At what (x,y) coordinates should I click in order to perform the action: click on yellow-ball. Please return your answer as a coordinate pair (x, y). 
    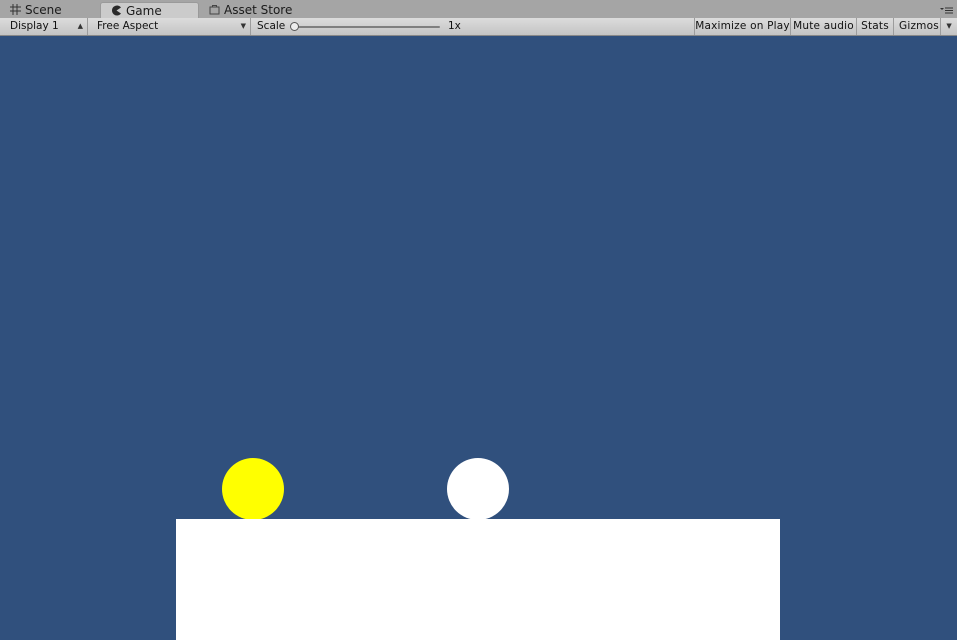
    Looking at the image, I should click on (253, 489).